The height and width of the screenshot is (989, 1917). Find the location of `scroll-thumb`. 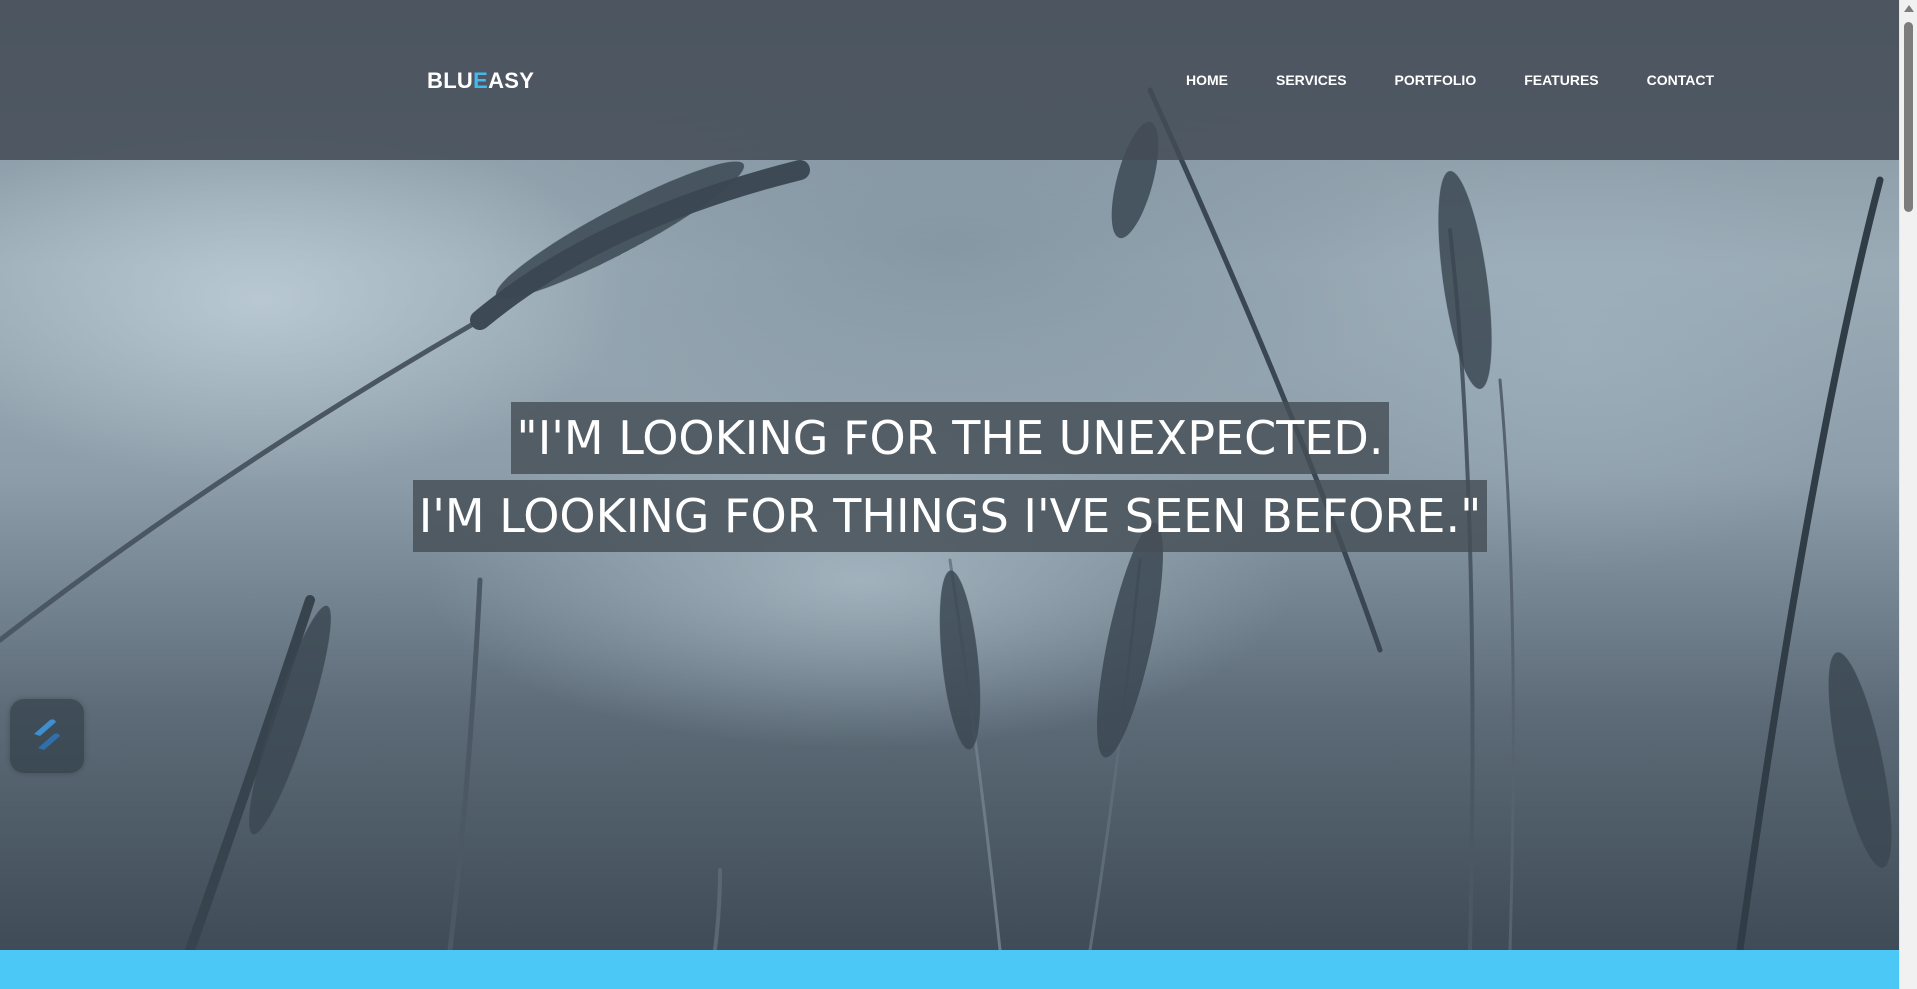

scroll-thumb is located at coordinates (1908, 117).